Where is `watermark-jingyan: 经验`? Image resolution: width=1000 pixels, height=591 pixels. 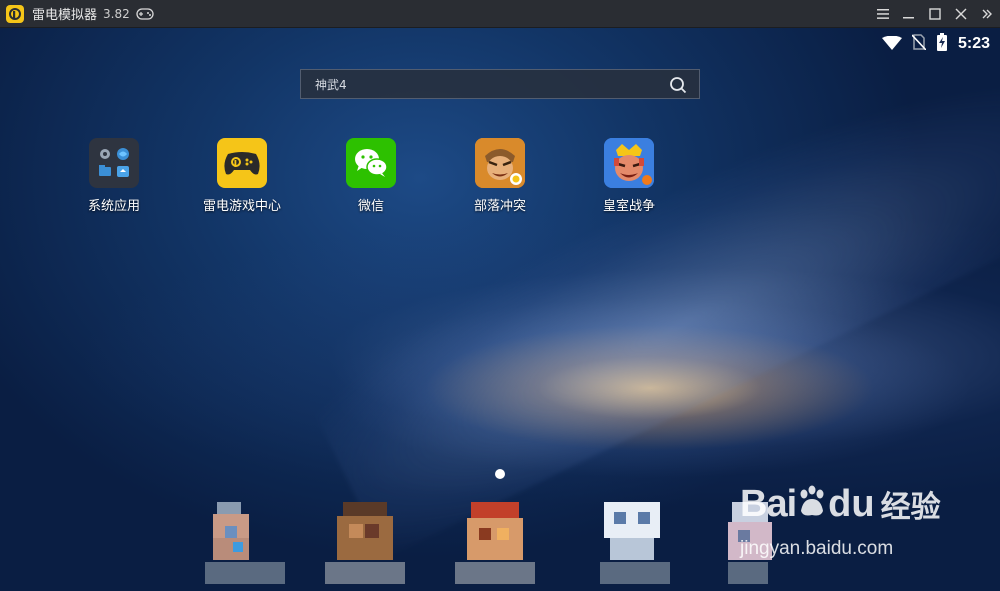
watermark-jingyan: 经验 is located at coordinates (910, 507).